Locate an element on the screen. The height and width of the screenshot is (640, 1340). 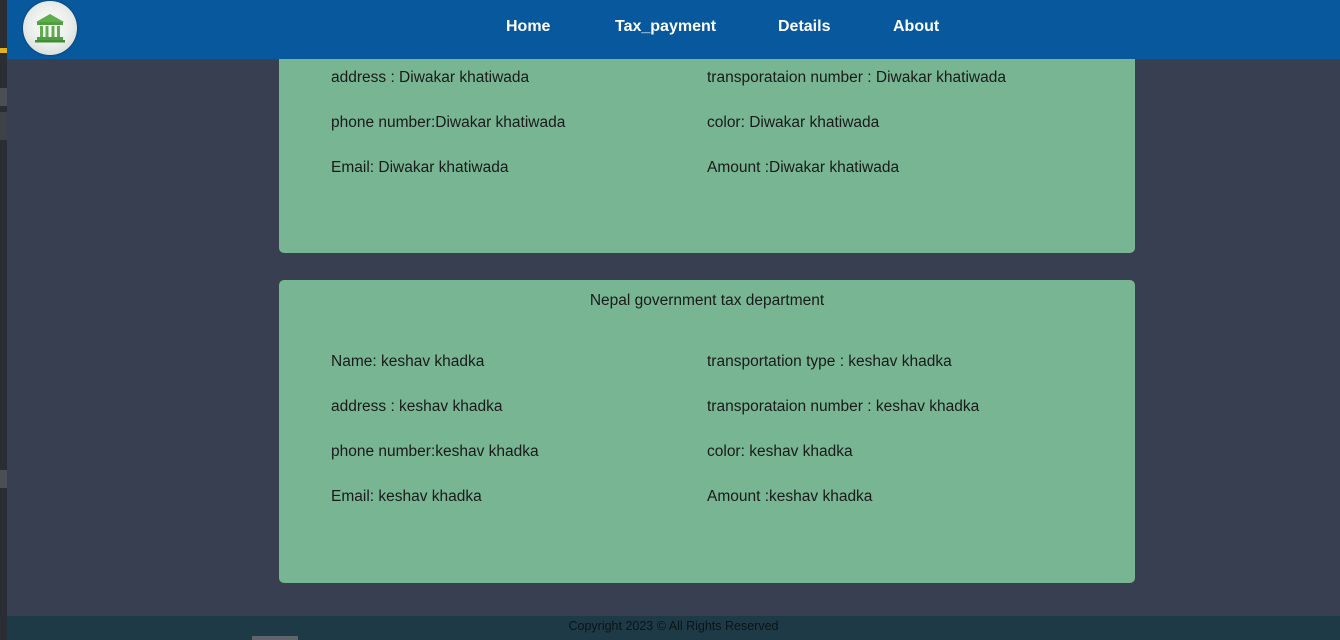
color-field: color: keshav khadka is located at coordinates (780, 451).